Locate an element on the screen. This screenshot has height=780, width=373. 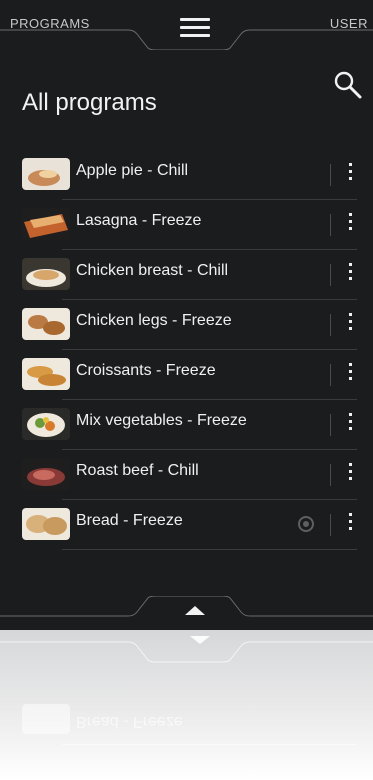
hamburger-menu-icon is located at coordinates (195, 29).